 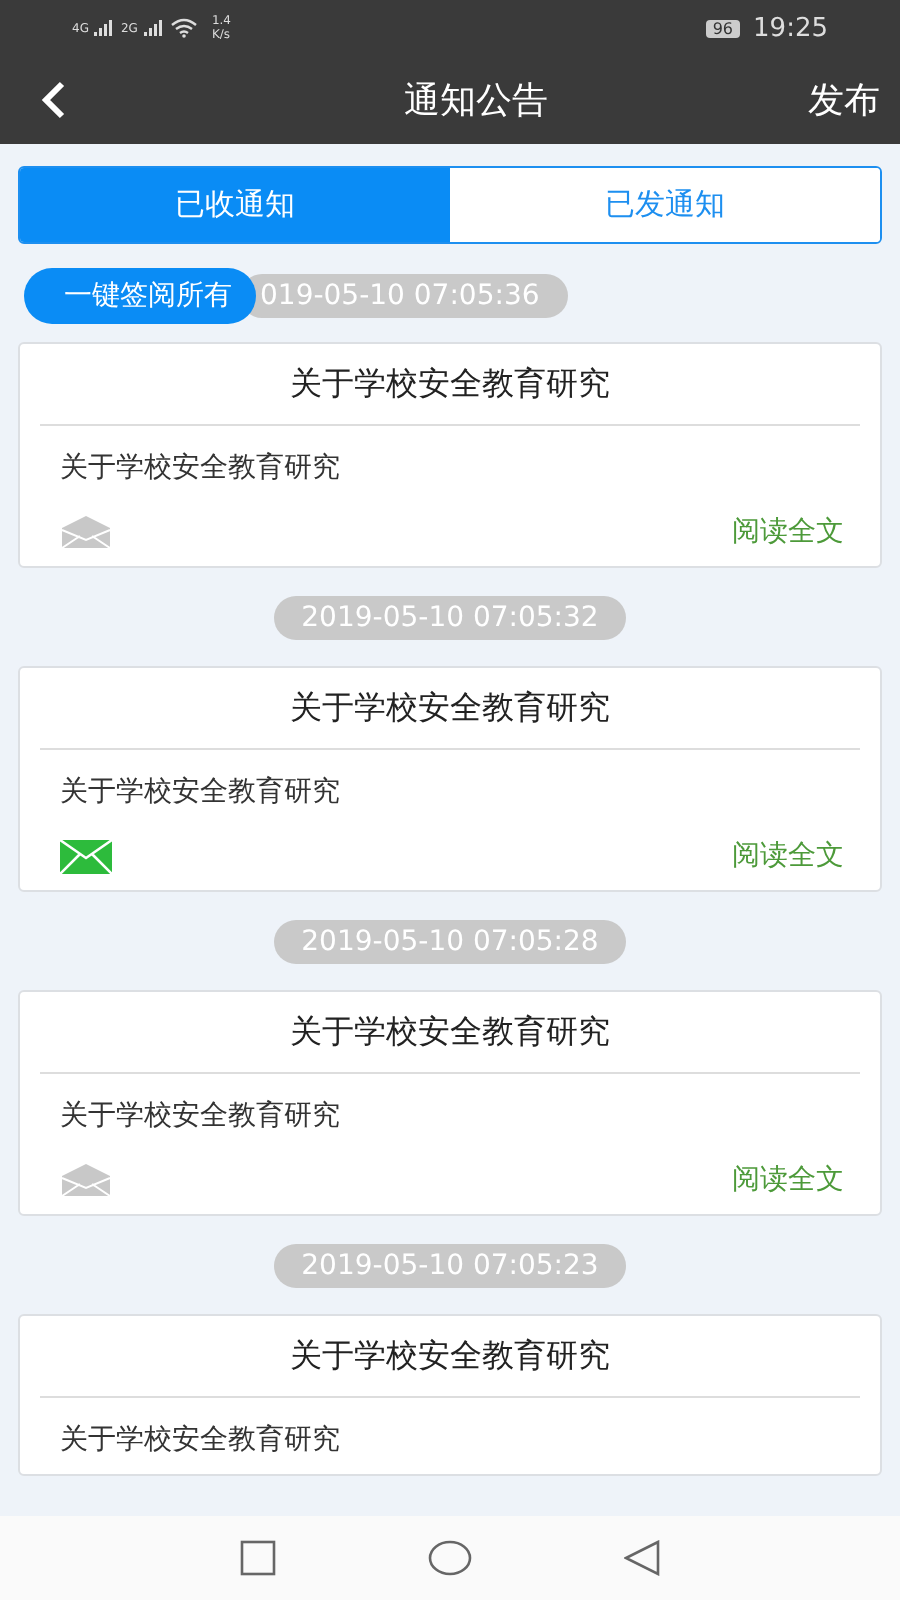 I want to click on page-title: 通知公告, so click(x=476, y=101).